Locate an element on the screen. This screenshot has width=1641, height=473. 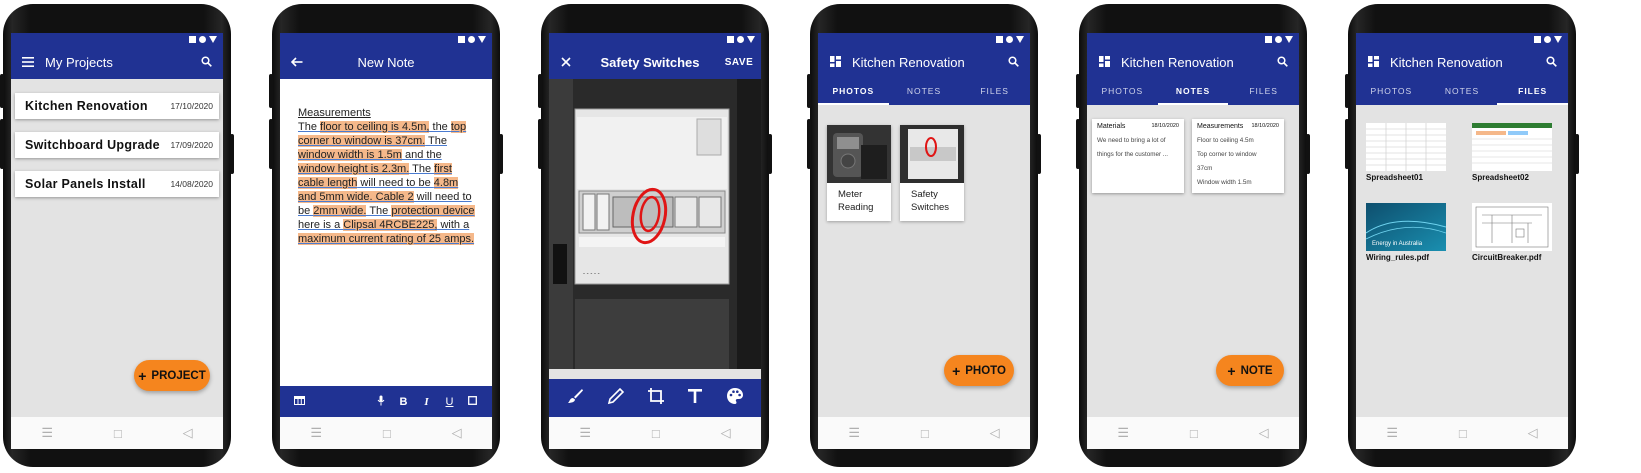
pdf-cover-text: Energy in Australia is located at coordinates (1397, 244).